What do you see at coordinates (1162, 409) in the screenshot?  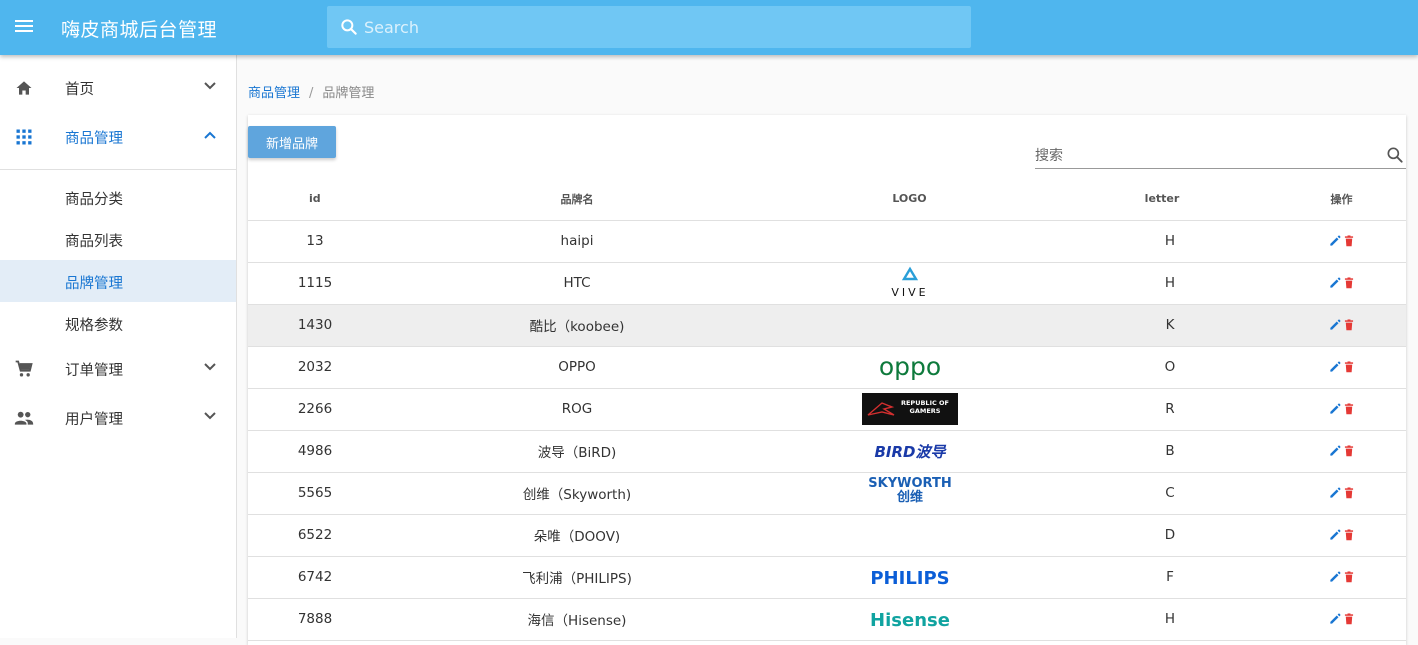 I see `cell-letter: R` at bounding box center [1162, 409].